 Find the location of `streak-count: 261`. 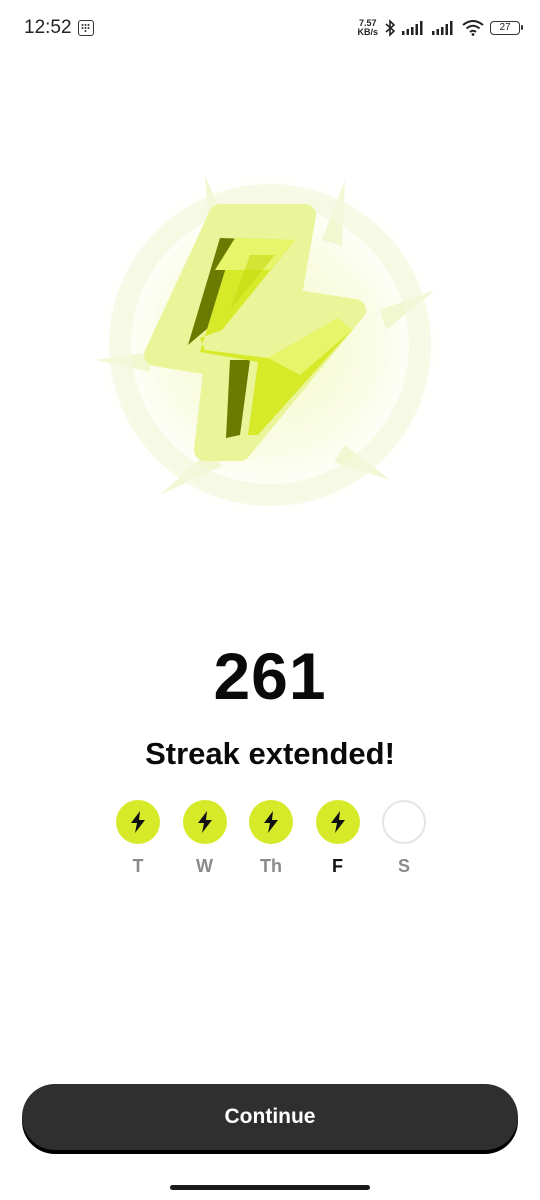

streak-count: 261 is located at coordinates (270, 676).